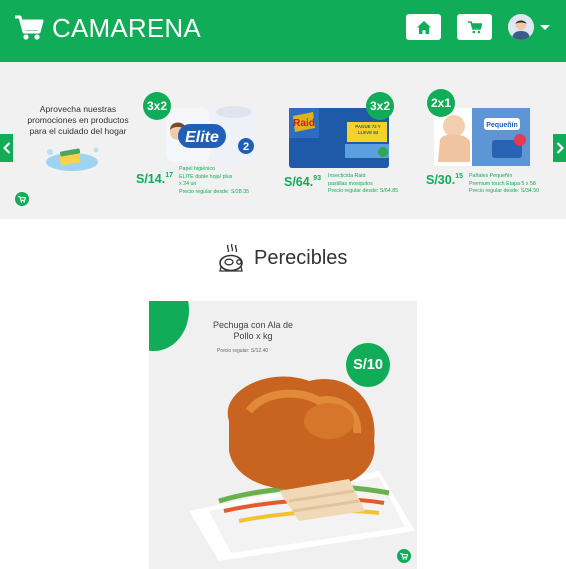 The width and height of the screenshot is (566, 569). Describe the element at coordinates (169, 326) in the screenshot. I see `card-corner-decoration` at that location.